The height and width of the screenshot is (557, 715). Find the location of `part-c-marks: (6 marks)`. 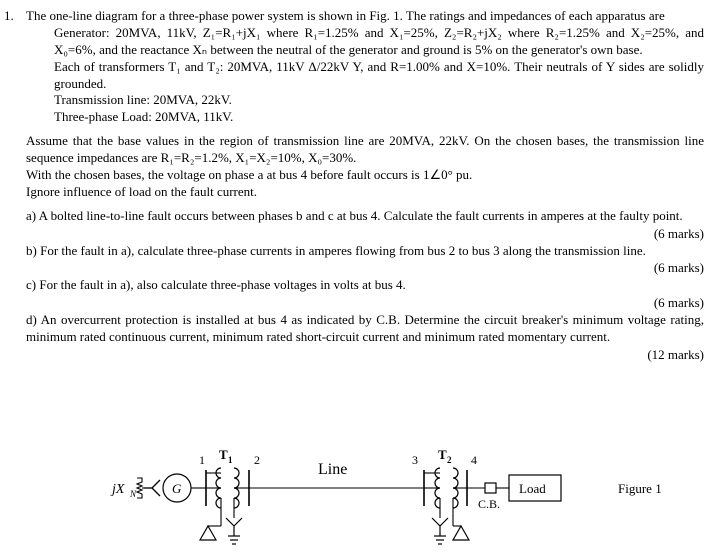

part-c-marks: (6 marks) is located at coordinates (678, 303).